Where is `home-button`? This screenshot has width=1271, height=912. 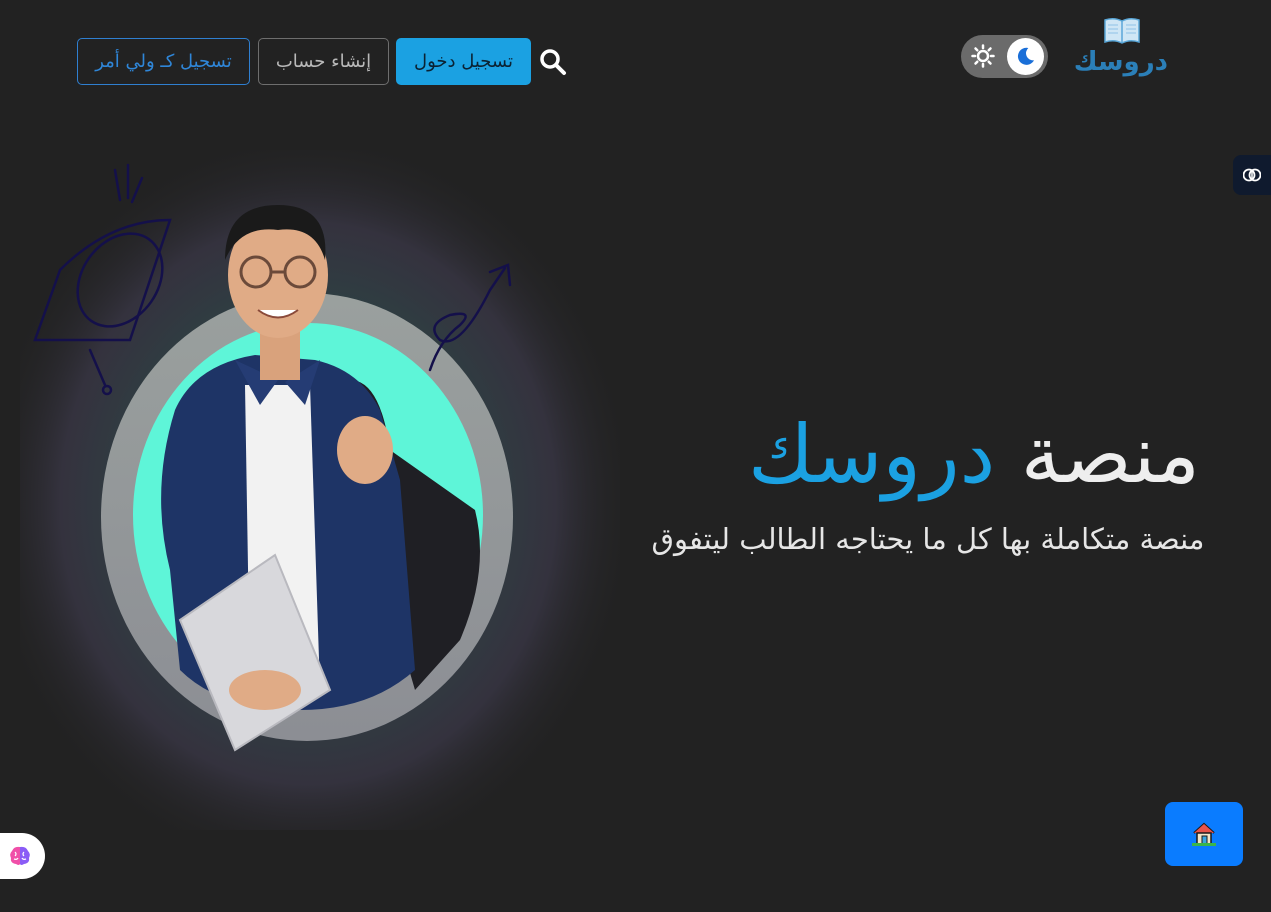
home-button is located at coordinates (1204, 834).